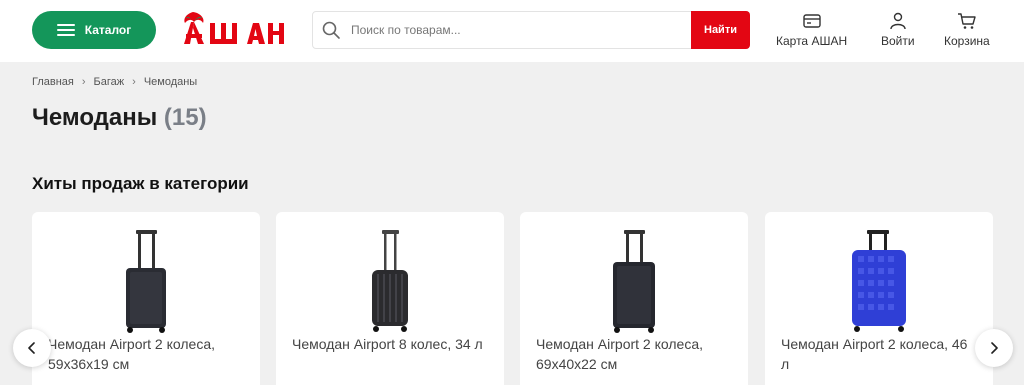  I want to click on carousel-next-button, so click(994, 348).